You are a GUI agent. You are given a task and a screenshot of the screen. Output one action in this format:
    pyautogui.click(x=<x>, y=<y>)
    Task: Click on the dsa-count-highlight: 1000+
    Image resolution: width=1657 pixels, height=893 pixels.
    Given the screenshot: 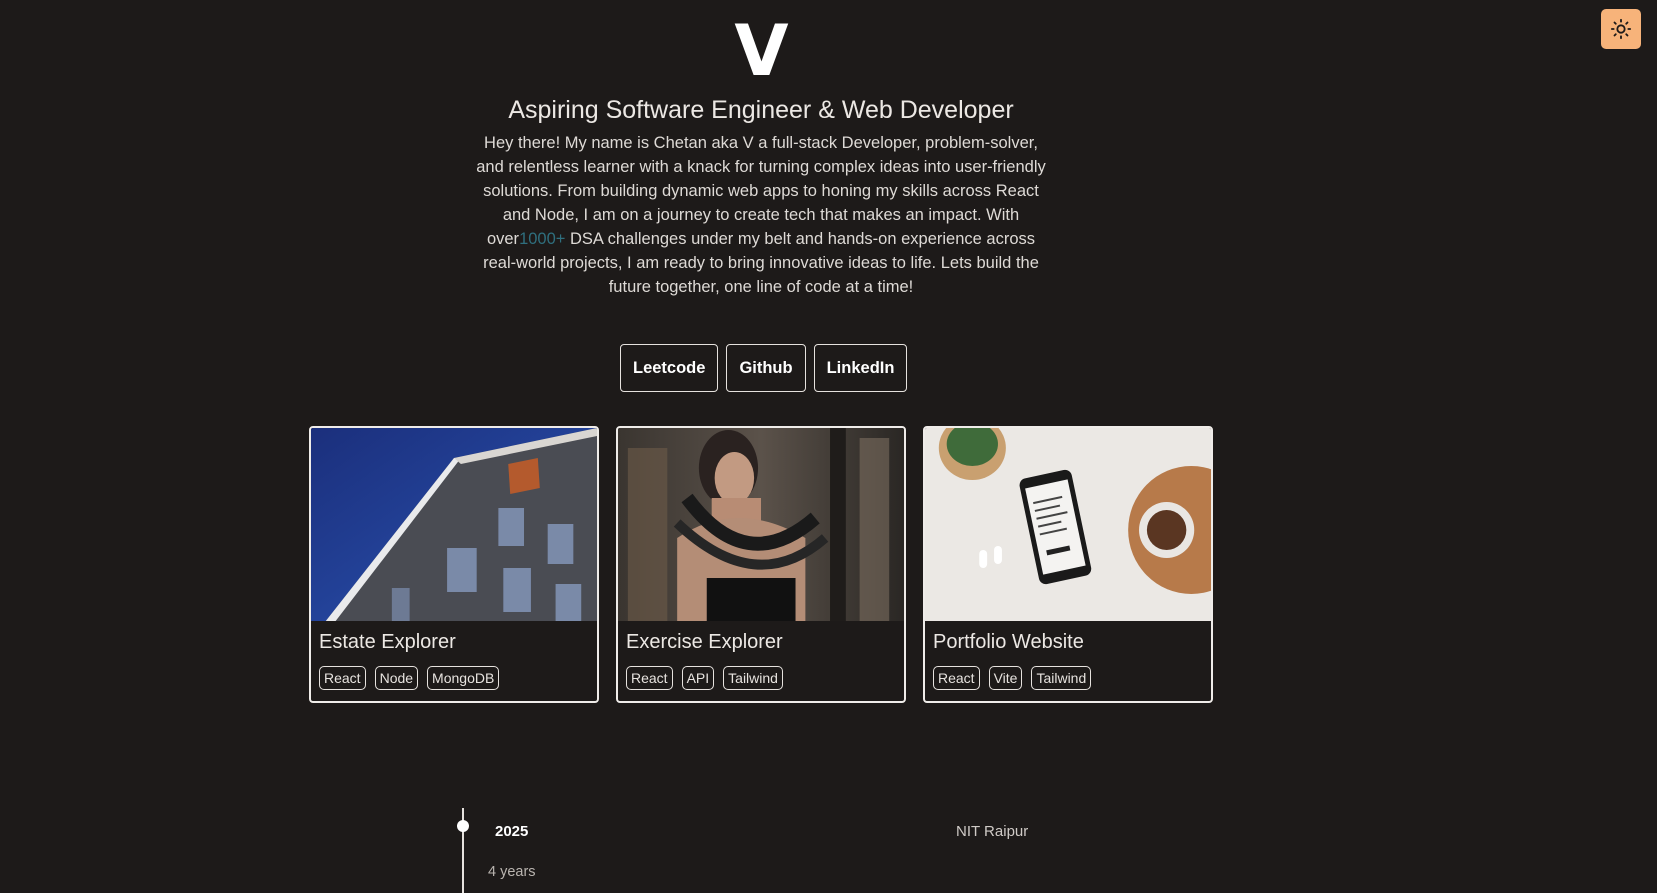 What is the action you would take?
    pyautogui.click(x=542, y=239)
    